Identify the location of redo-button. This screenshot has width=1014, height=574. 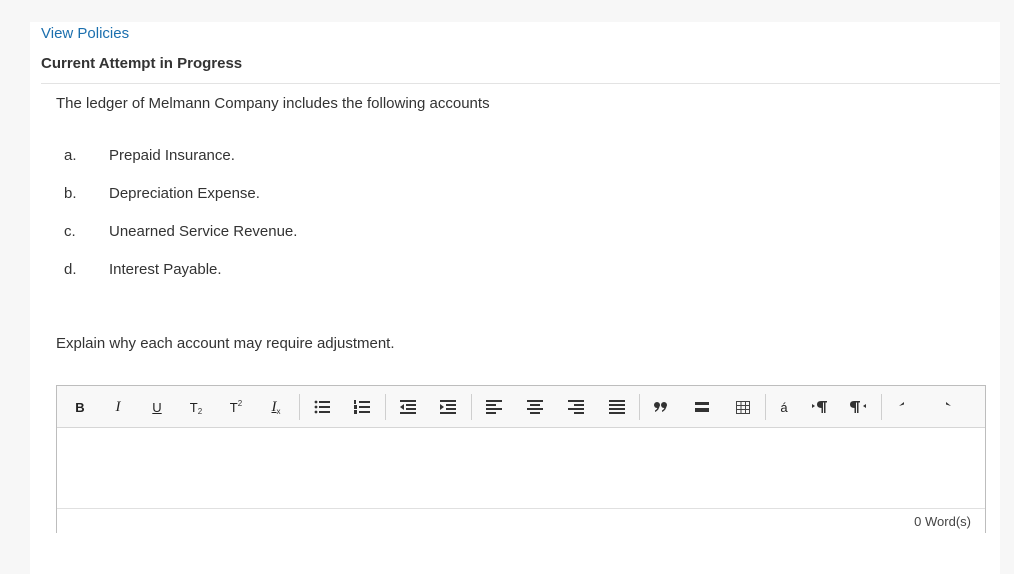
(944, 407).